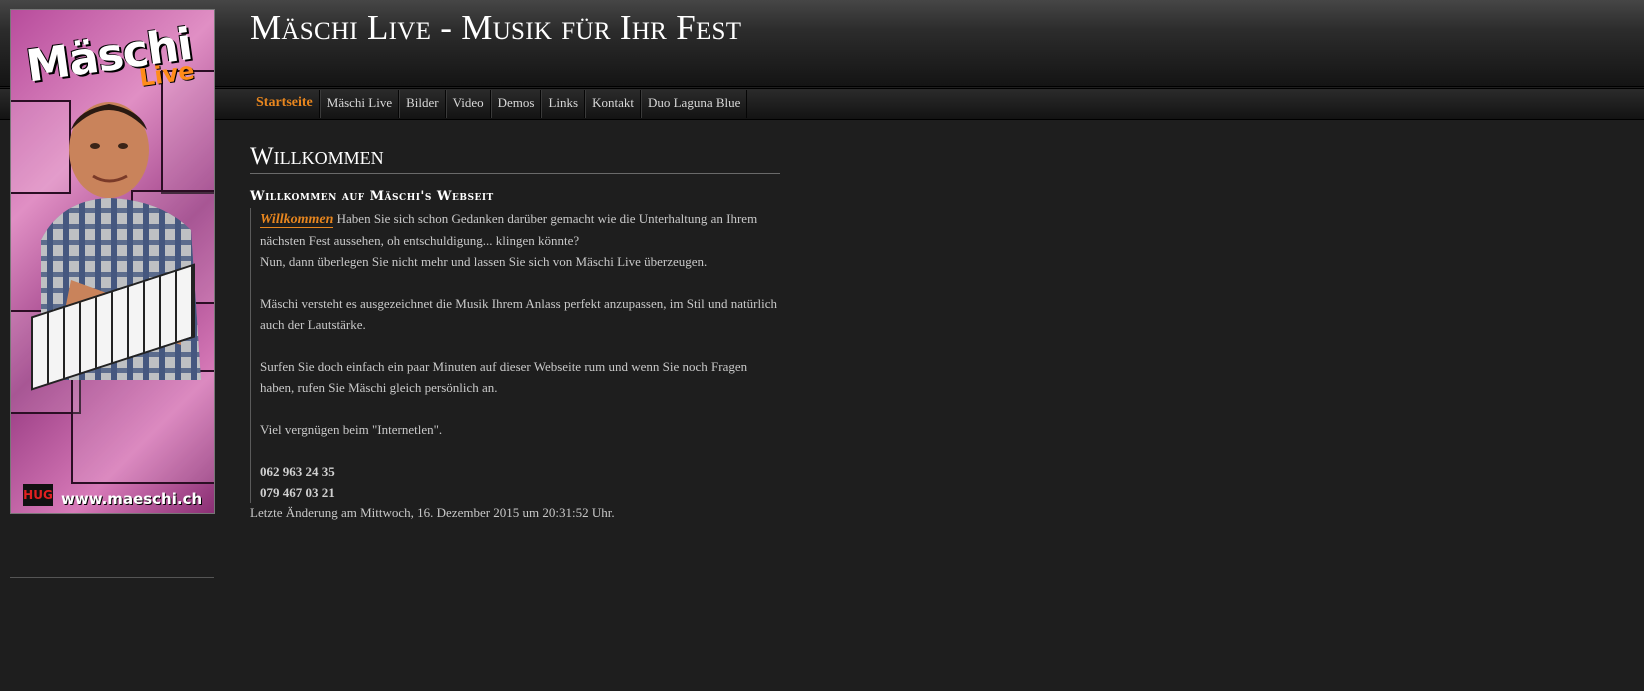  I want to click on header-bar, so click(822, 43).